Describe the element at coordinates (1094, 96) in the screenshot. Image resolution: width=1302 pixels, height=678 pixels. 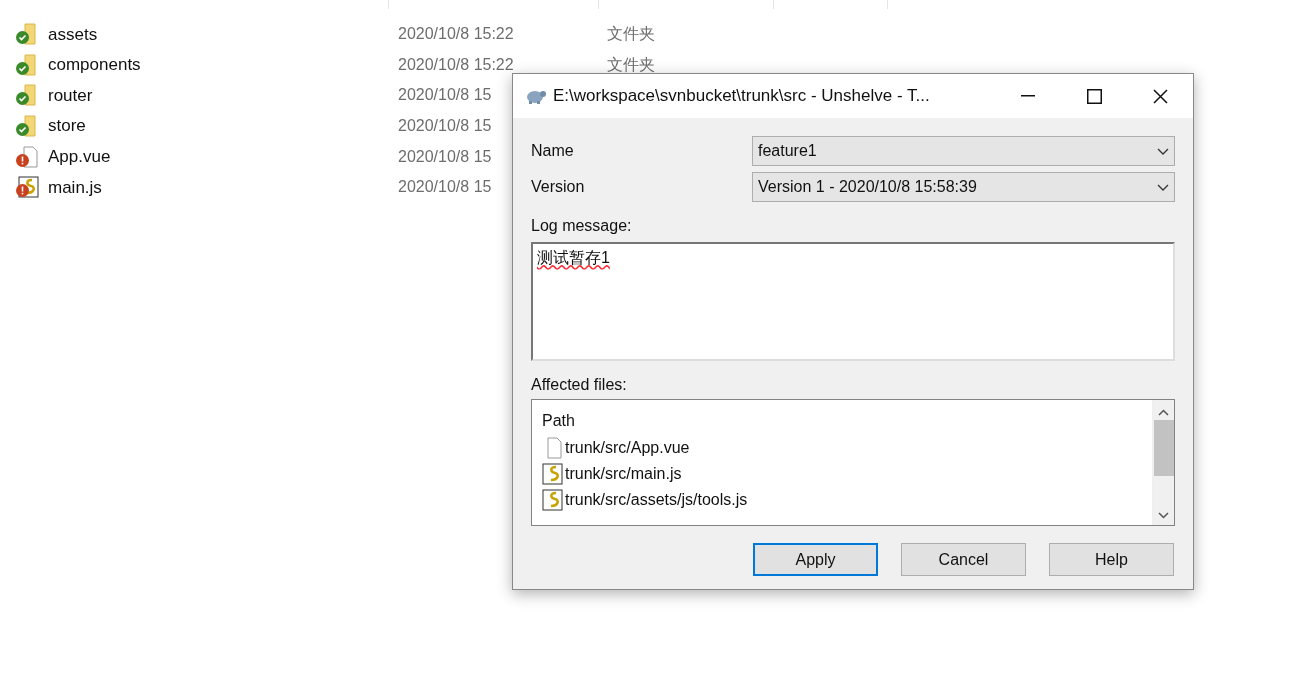
I see `maximize-icon` at that location.